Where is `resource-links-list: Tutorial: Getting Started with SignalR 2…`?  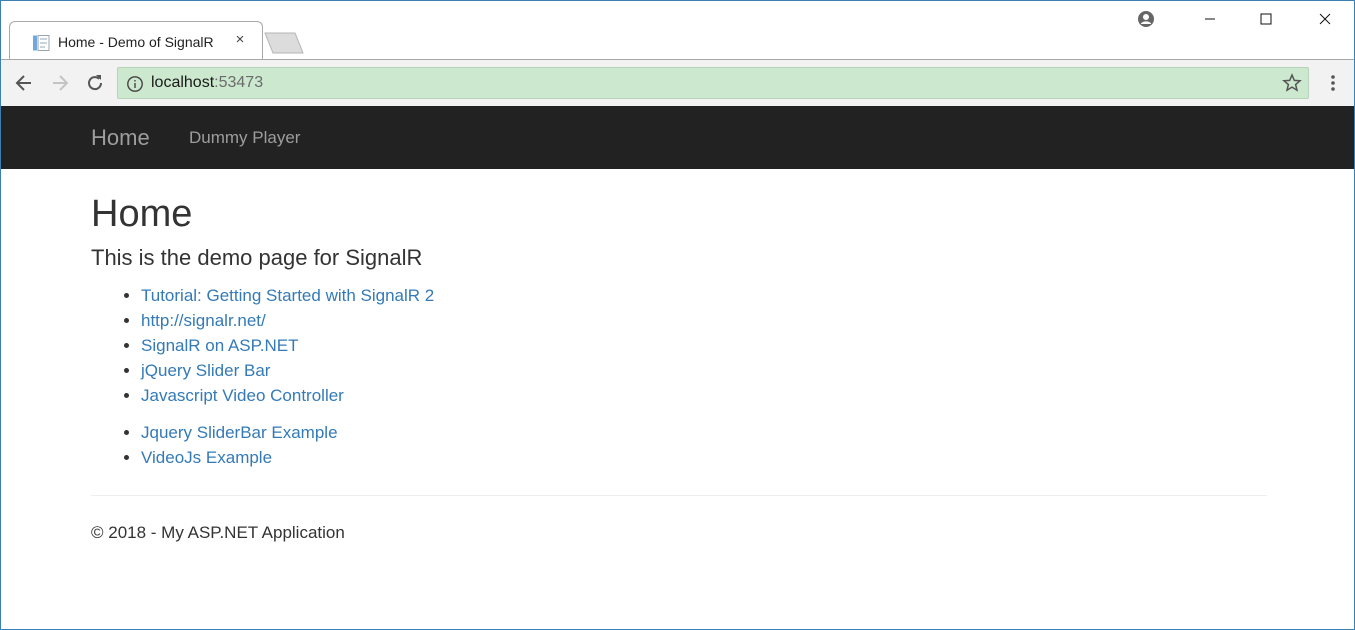
resource-links-list: Tutorial: Getting Started with SignalR 2… is located at coordinates (262, 345).